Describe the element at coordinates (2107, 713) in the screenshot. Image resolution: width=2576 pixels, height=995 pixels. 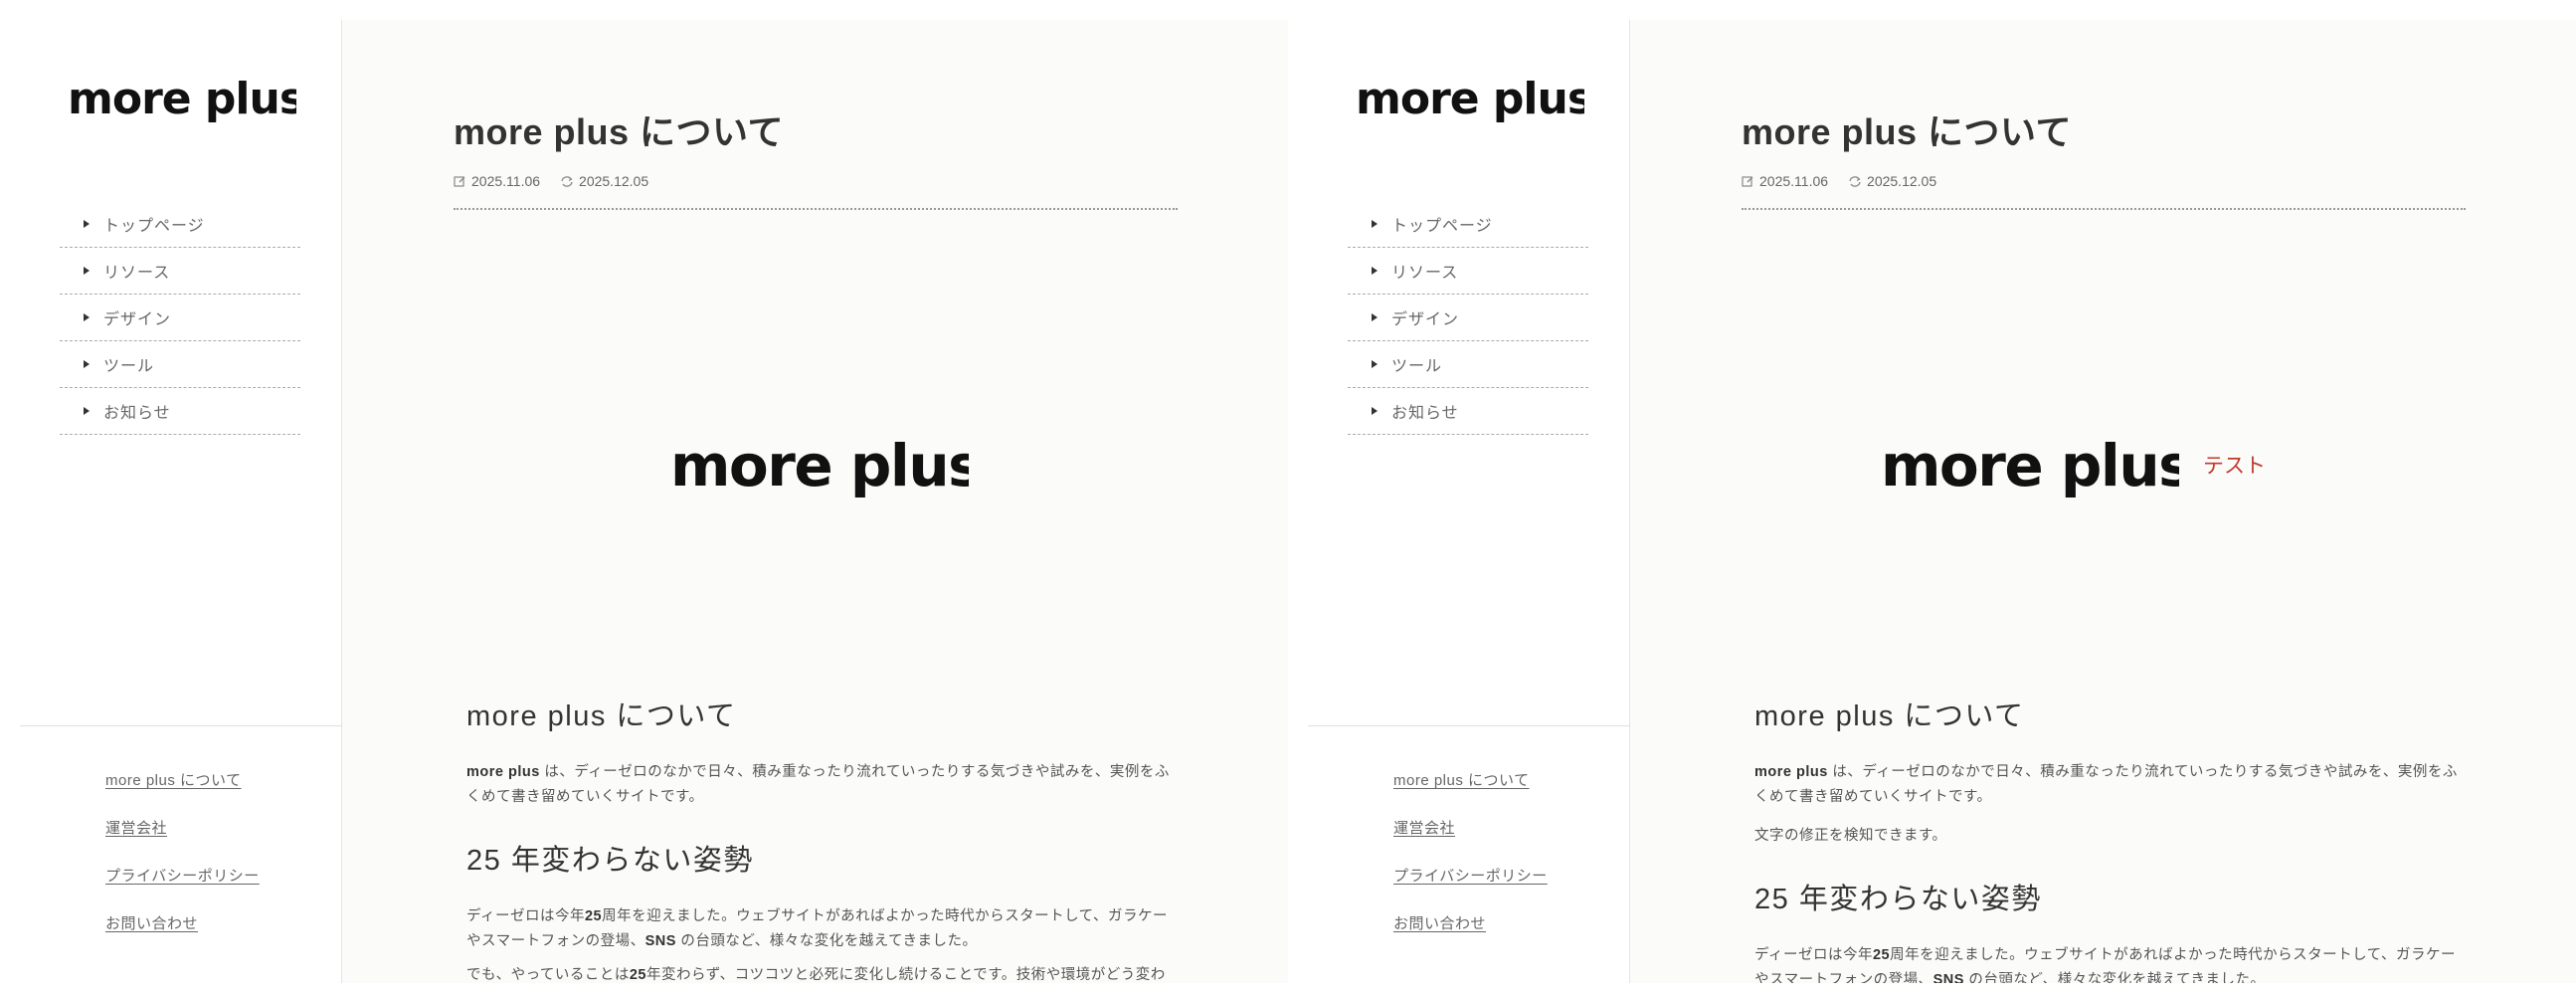
I see `section-heading-about: more plus について` at that location.